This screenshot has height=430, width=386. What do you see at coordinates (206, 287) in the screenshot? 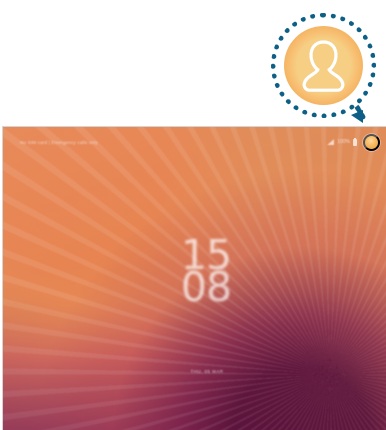
I see `clock-minute: 08` at bounding box center [206, 287].